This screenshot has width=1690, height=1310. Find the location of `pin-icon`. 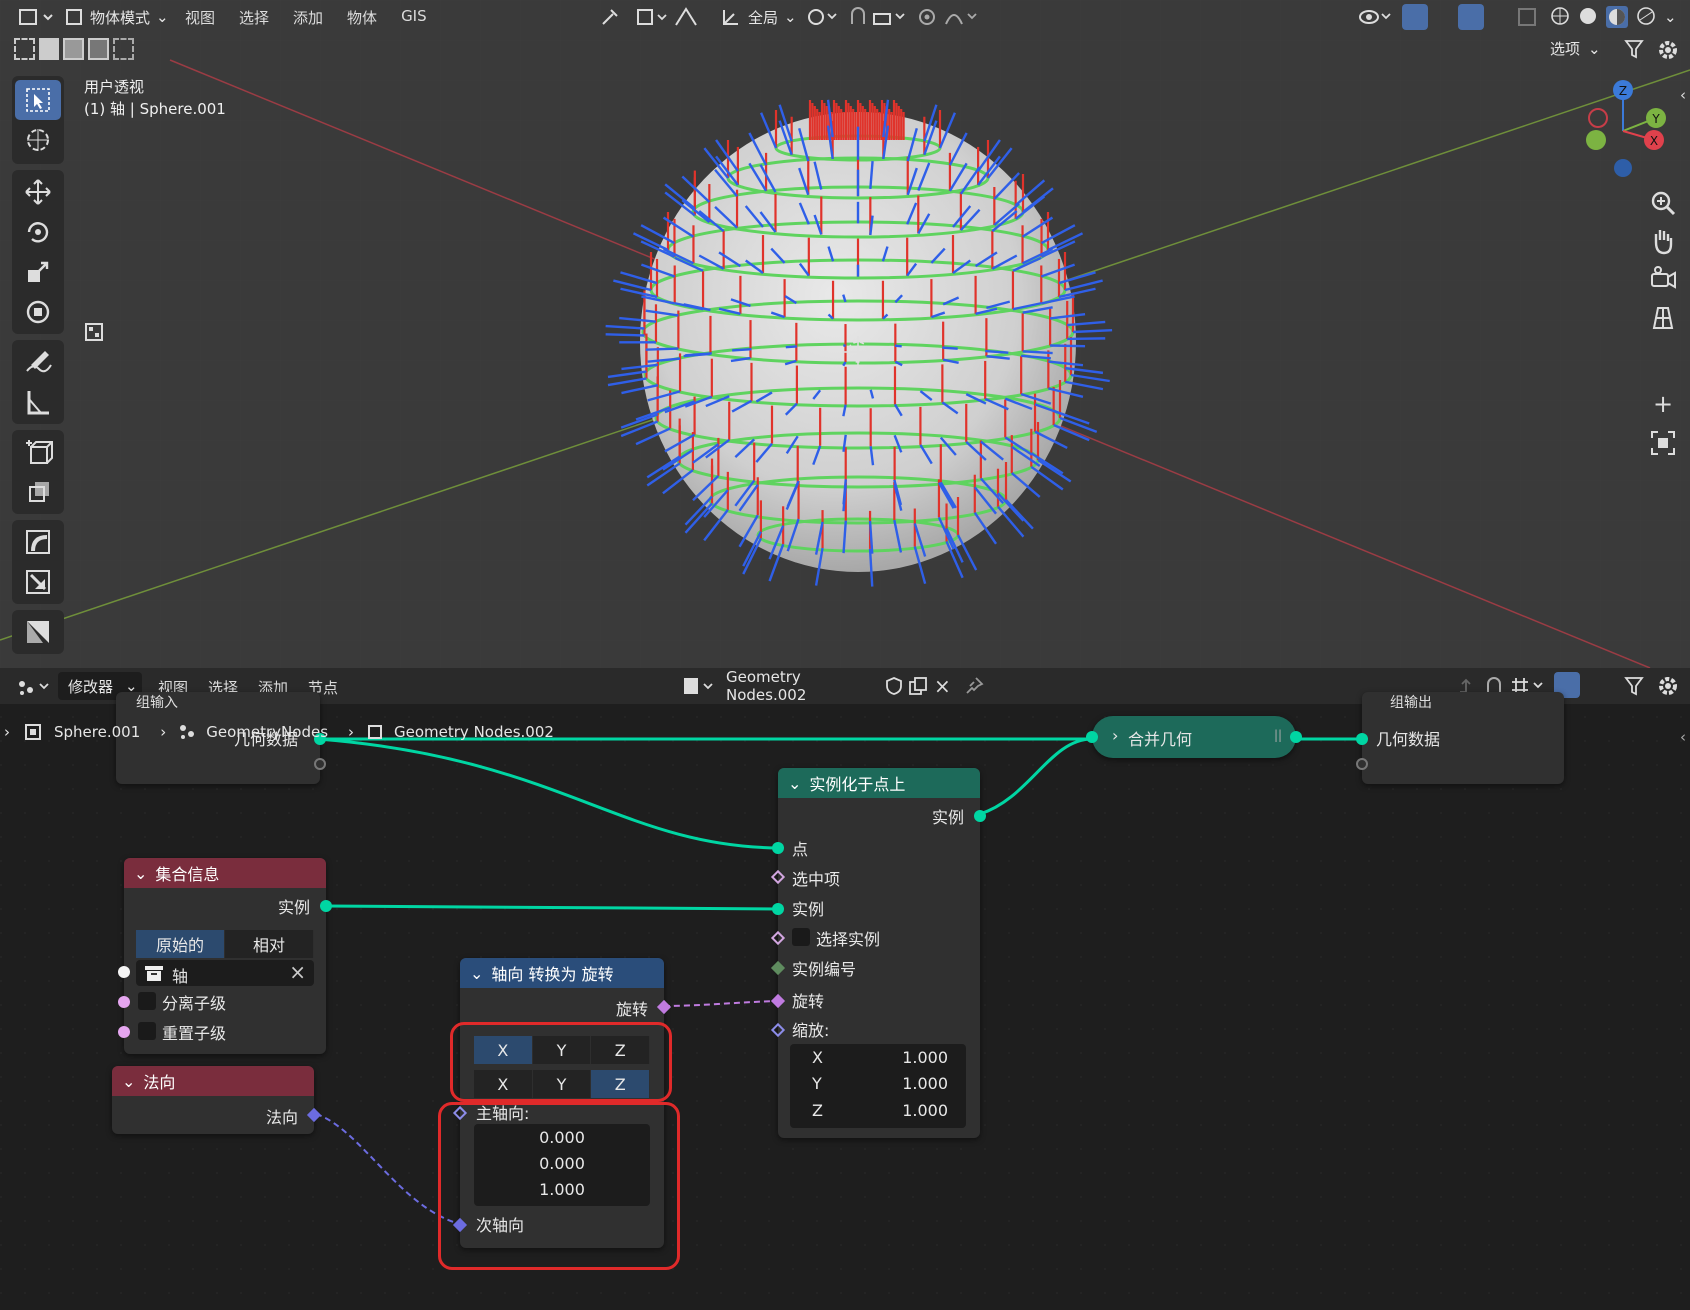

pin-icon is located at coordinates (974, 686).